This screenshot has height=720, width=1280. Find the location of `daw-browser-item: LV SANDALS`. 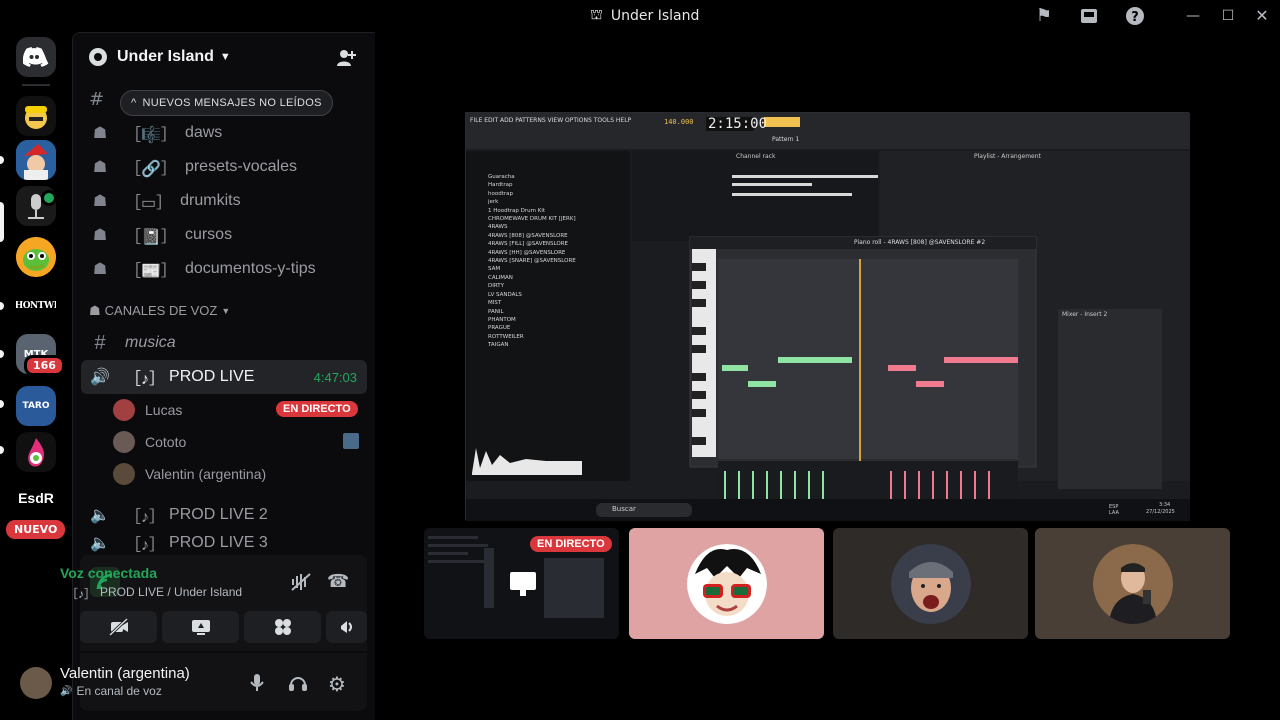

daw-browser-item: LV SANDALS is located at coordinates (505, 294).